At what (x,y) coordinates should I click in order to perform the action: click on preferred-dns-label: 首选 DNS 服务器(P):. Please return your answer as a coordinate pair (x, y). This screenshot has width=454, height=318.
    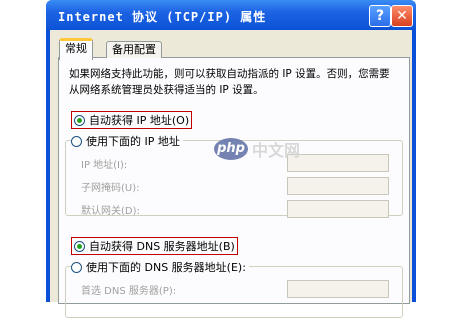
    Looking at the image, I should click on (129, 291).